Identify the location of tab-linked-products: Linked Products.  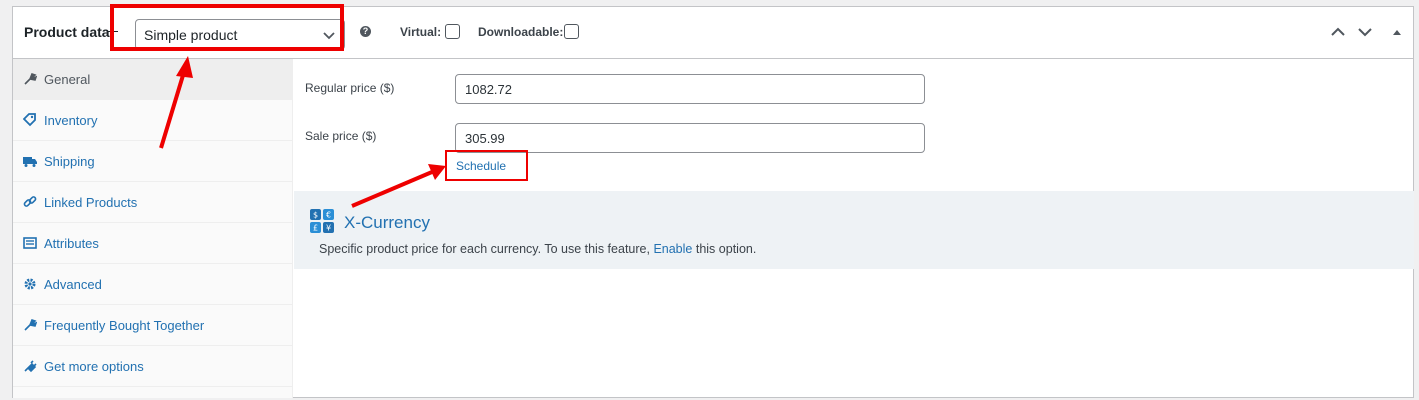
(153, 202).